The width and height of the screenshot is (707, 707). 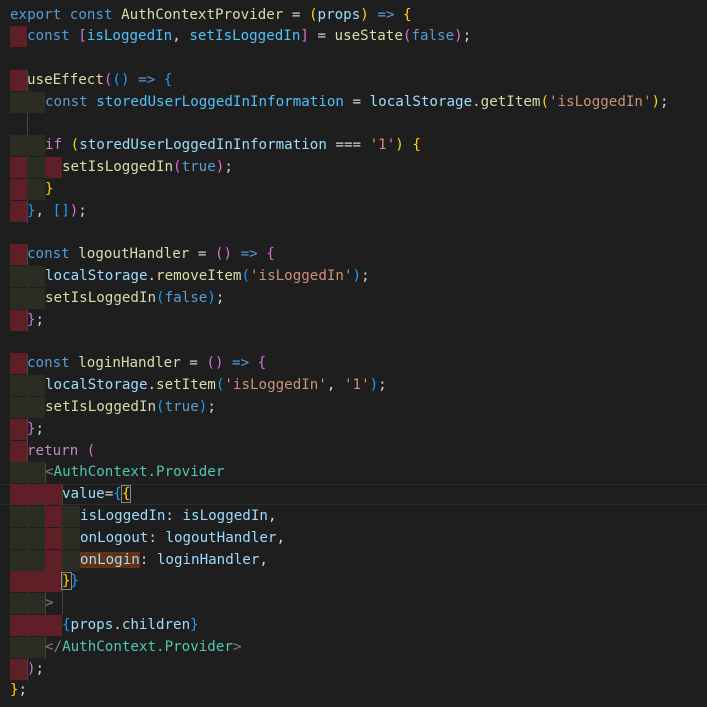 I want to click on code-token: [, so click(x=82, y=36).